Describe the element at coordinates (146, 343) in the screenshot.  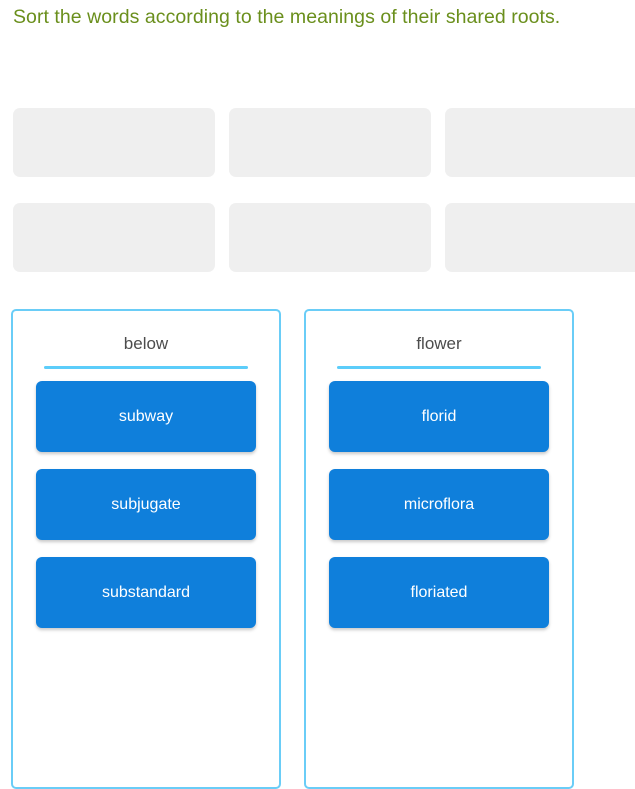
I see `column-title: below` at that location.